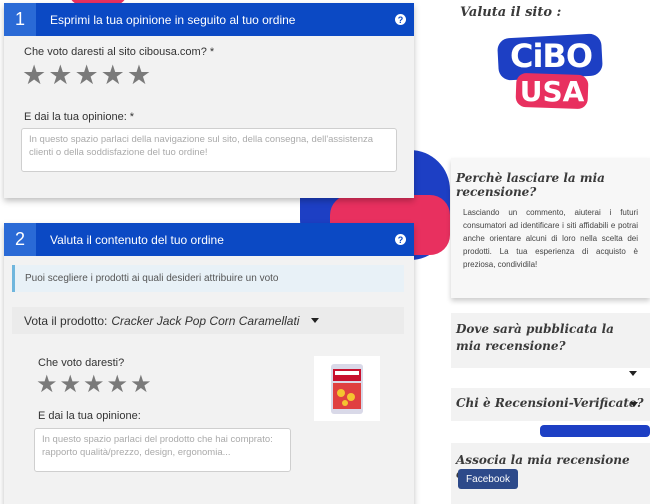 The image size is (650, 504). What do you see at coordinates (79, 117) in the screenshot?
I see `site-opinion-label: E dai la tua opinione: *` at bounding box center [79, 117].